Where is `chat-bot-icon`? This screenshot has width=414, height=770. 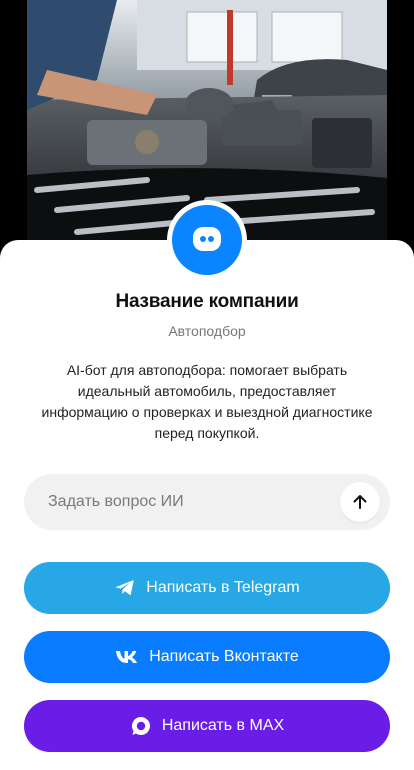
chat-bot-icon is located at coordinates (207, 240).